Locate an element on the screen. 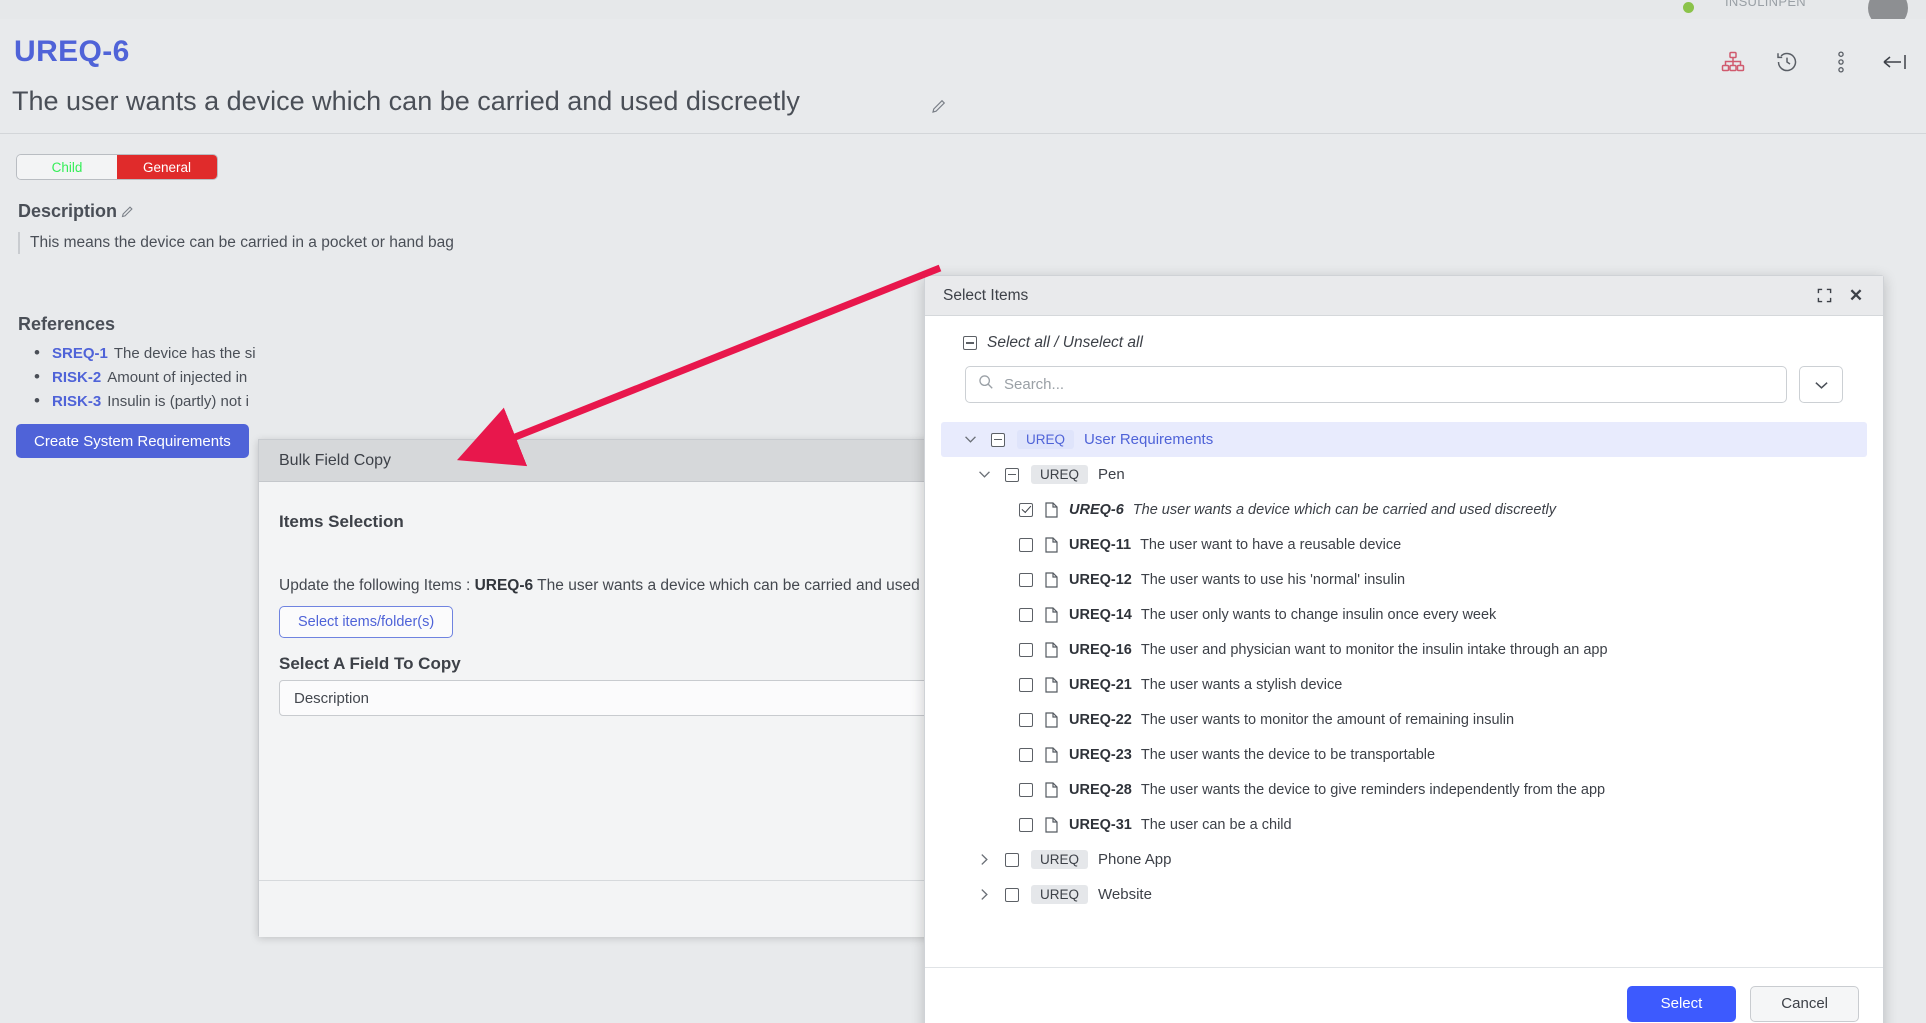 The image size is (1926, 1023). tree-folder-row: UREQ Pen is located at coordinates (1404, 474).